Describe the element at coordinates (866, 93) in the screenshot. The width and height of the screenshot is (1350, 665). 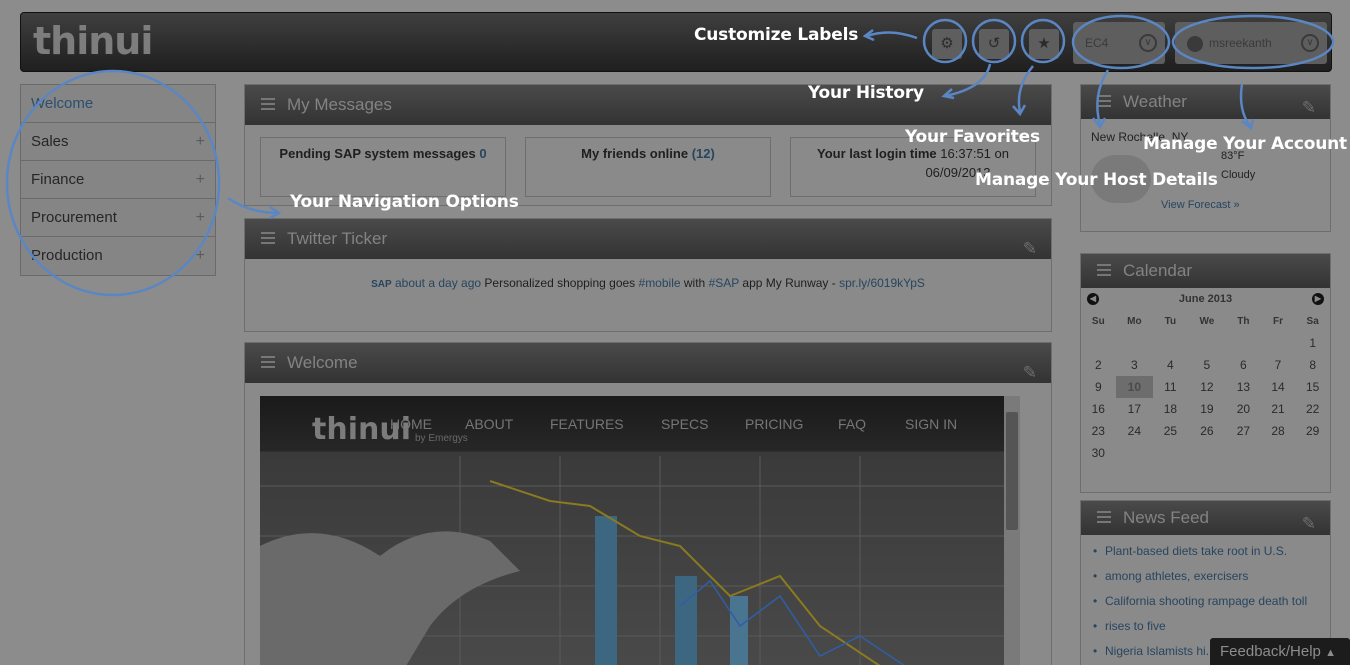
I see `annotation-history: Your History` at that location.